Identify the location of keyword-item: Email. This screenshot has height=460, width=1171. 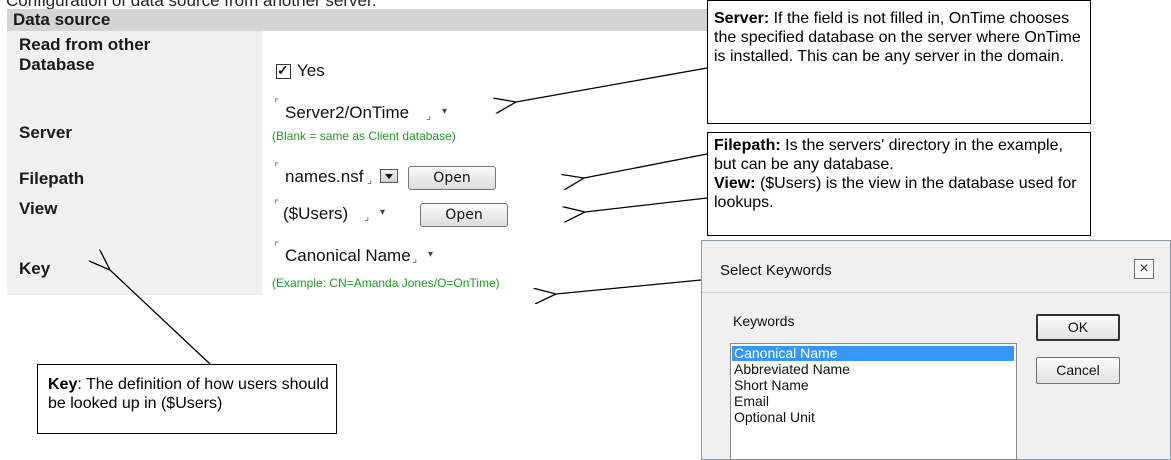
(751, 401).